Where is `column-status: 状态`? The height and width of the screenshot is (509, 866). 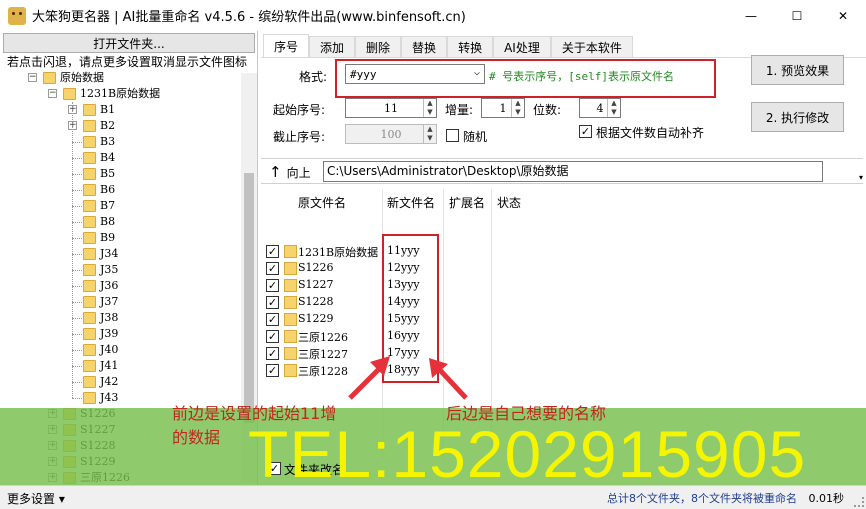
column-status: 状态 is located at coordinates (509, 202).